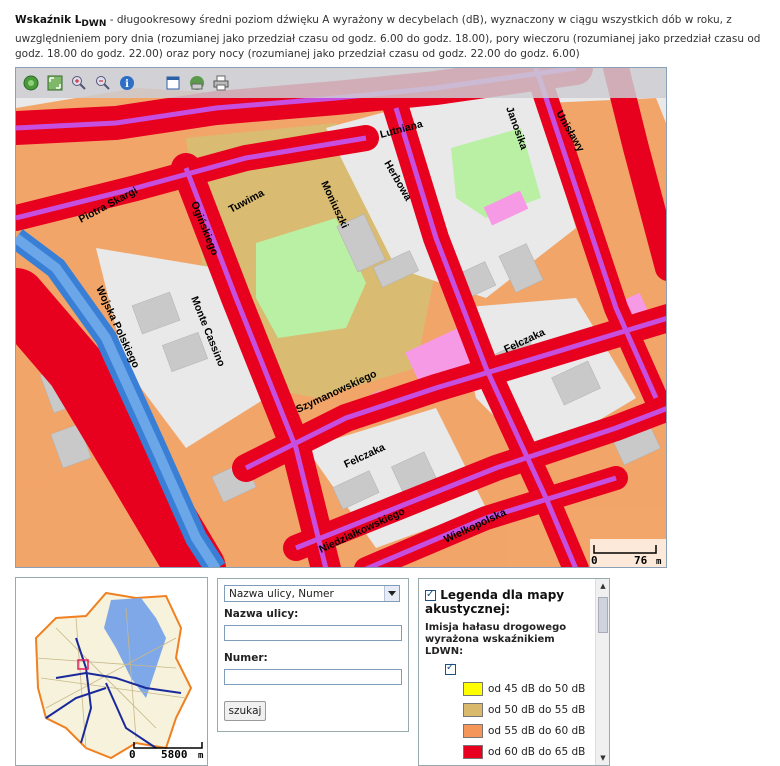  Describe the element at coordinates (603, 615) in the screenshot. I see `scroll-thumb` at that location.